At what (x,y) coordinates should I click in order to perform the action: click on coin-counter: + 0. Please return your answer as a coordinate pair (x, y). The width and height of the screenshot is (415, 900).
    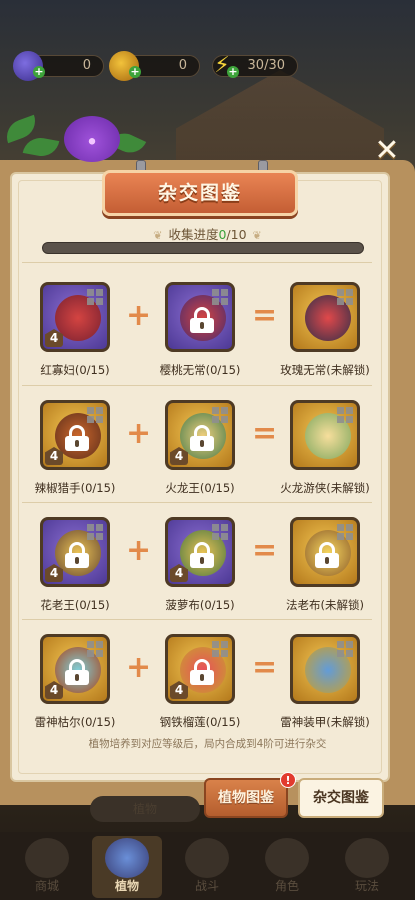
    Looking at the image, I should click on (154, 66).